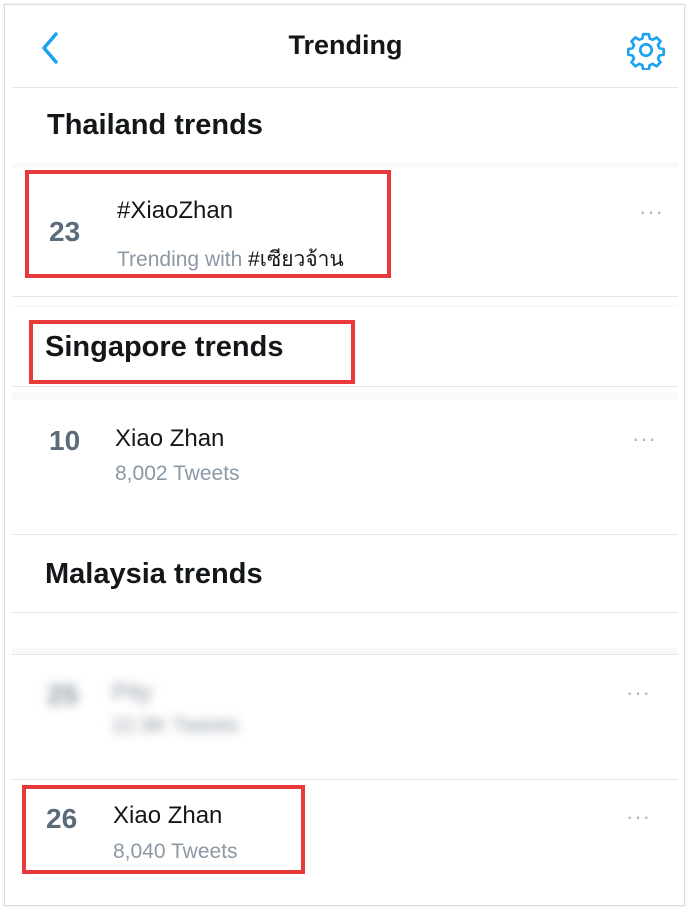  What do you see at coordinates (345, 45) in the screenshot?
I see `page-title: Trending` at bounding box center [345, 45].